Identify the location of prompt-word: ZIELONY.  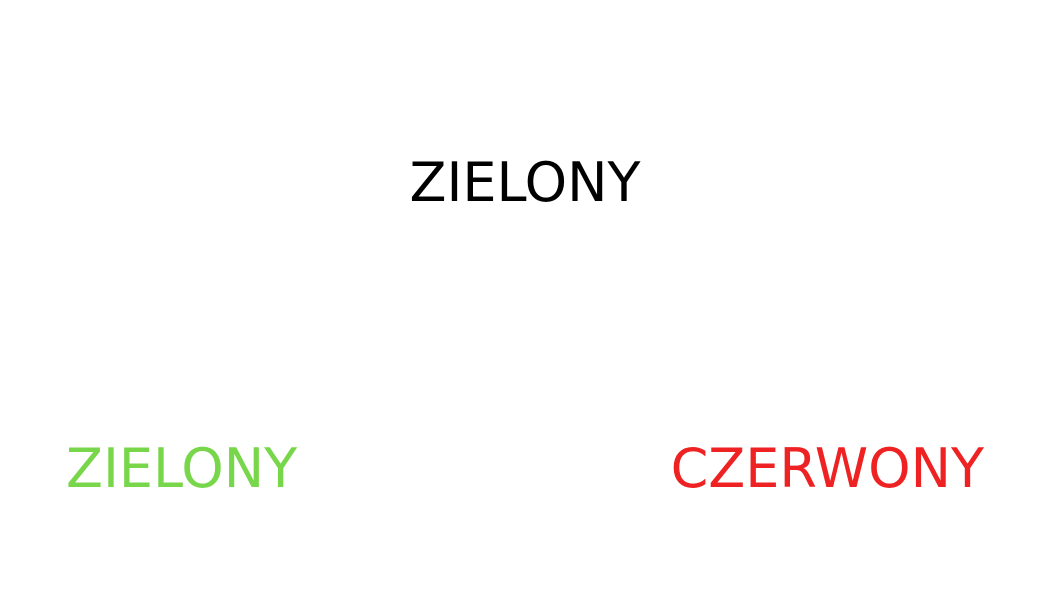
(525, 182).